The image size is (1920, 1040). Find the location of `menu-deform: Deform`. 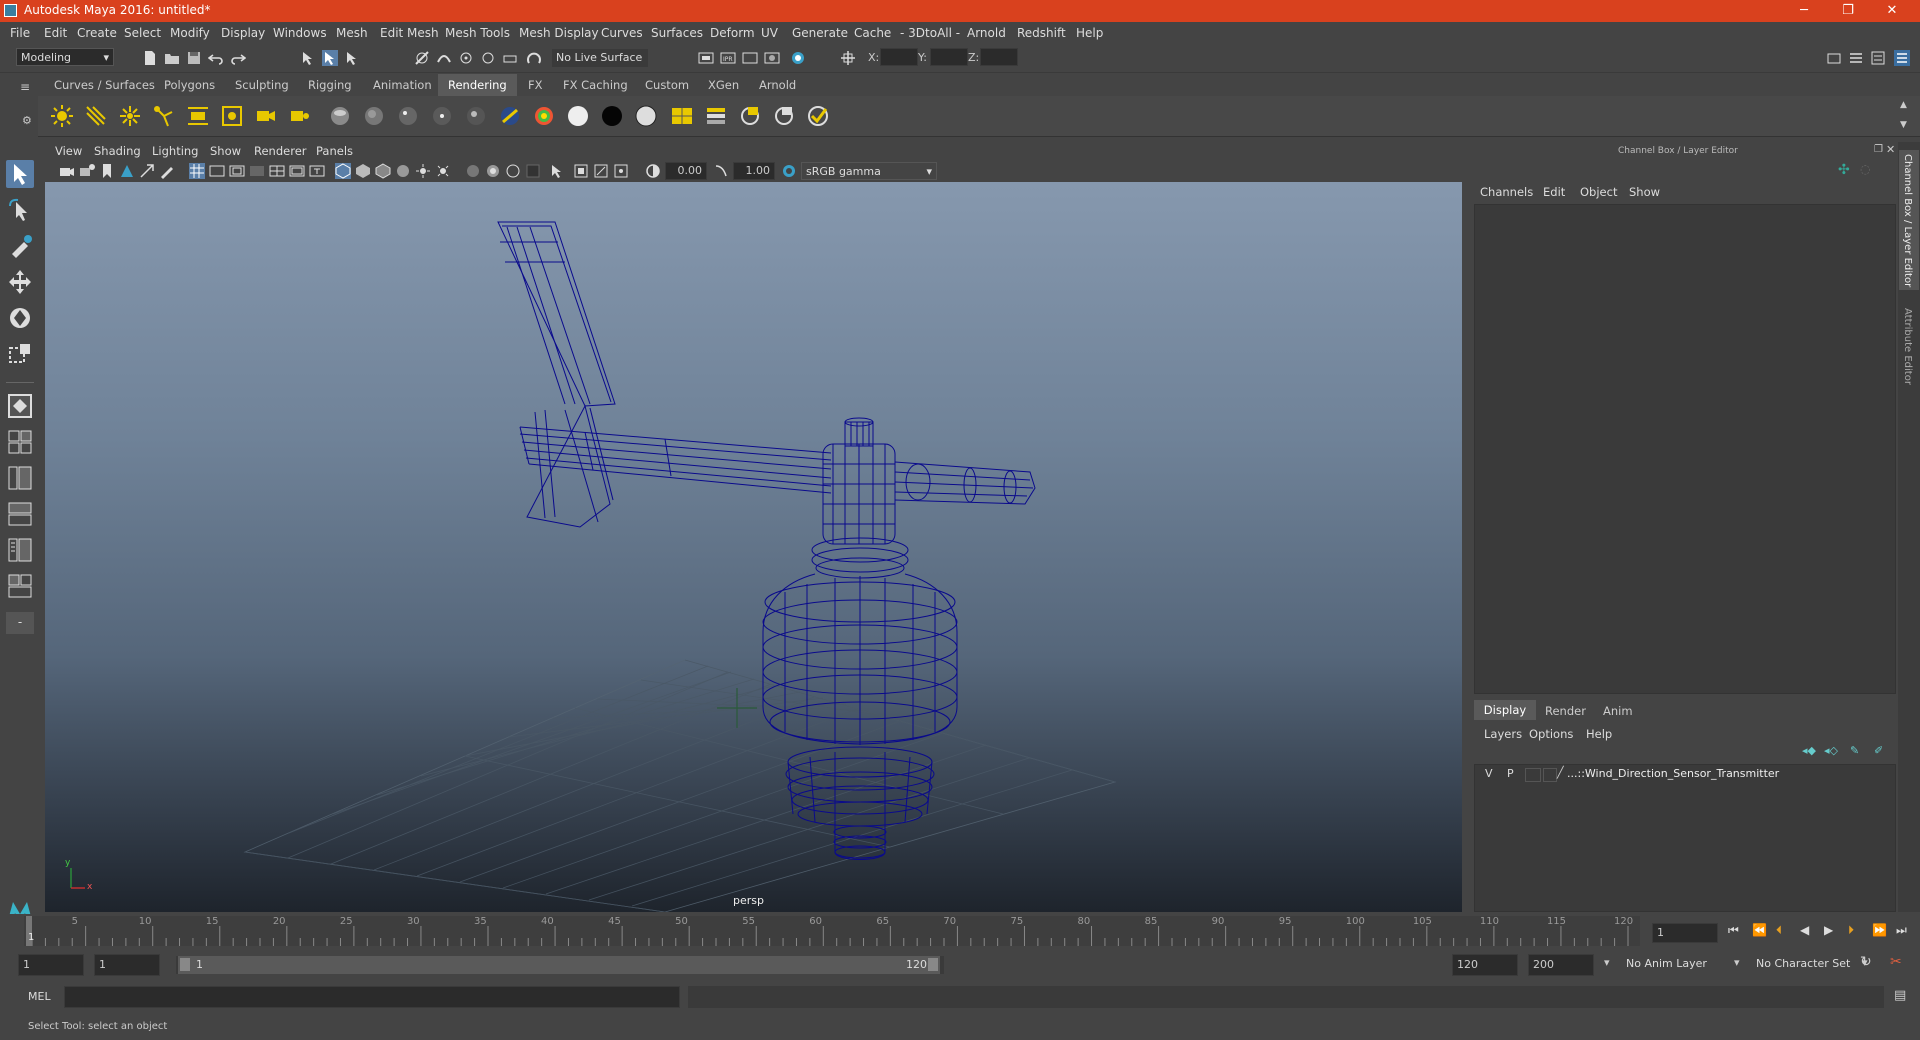

menu-deform: Deform is located at coordinates (732, 33).